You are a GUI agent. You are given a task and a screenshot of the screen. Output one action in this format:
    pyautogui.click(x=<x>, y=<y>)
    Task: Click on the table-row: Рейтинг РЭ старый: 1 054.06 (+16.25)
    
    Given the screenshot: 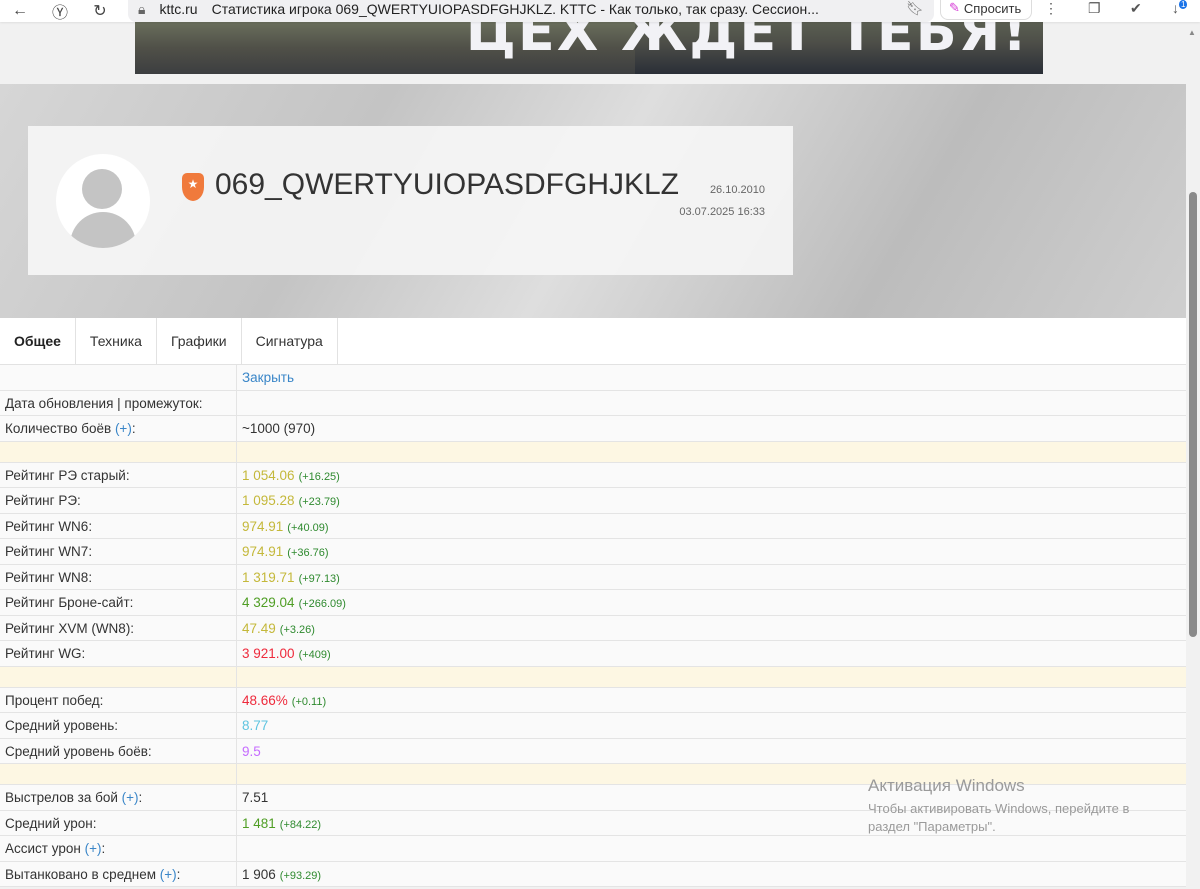 What is the action you would take?
    pyautogui.click(x=593, y=475)
    